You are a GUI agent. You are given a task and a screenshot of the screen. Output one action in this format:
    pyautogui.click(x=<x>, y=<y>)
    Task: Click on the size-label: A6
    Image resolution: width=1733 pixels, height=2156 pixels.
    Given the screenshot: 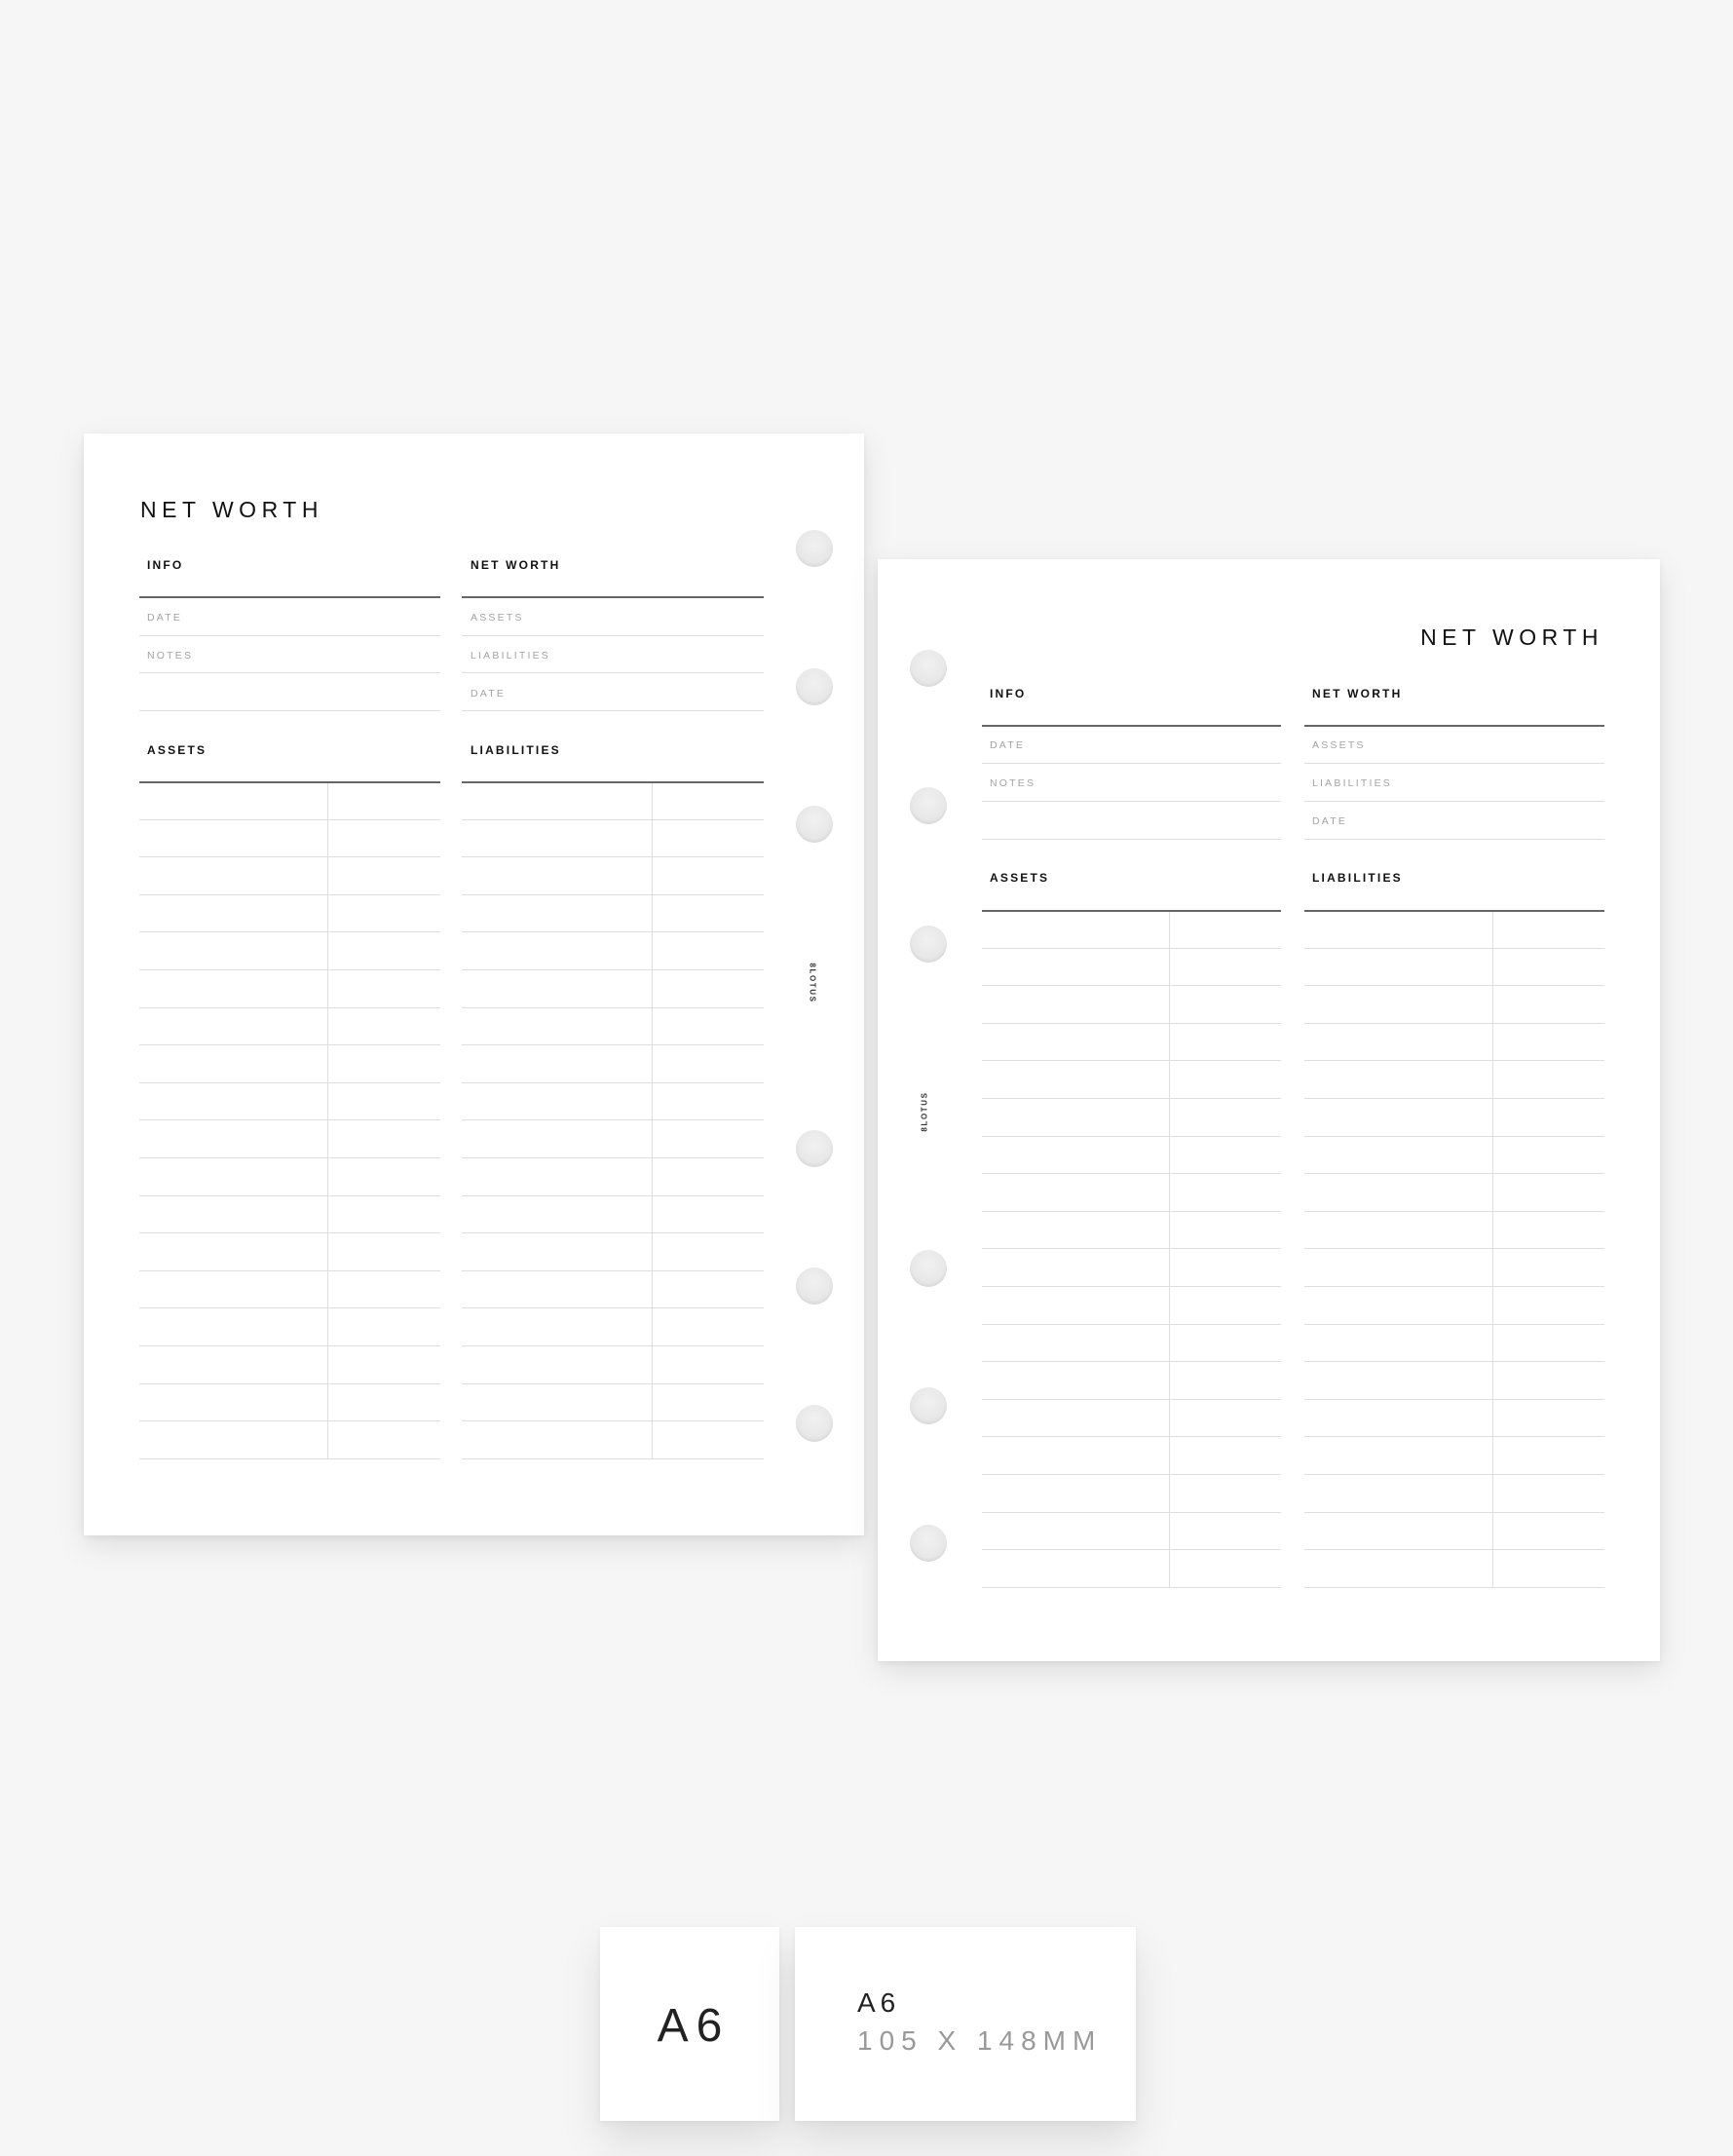 What is the action you would take?
    pyautogui.click(x=694, y=2026)
    